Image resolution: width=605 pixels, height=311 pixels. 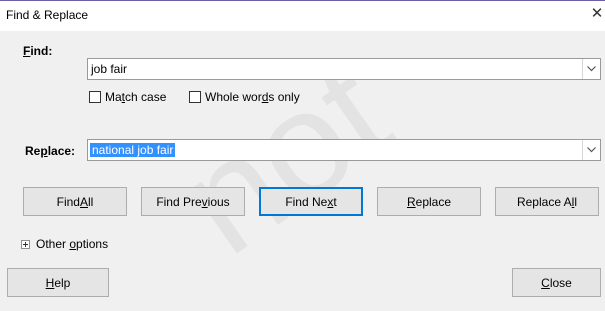 I want to click on whole-words-checkbox: Whole words only, so click(x=244, y=97).